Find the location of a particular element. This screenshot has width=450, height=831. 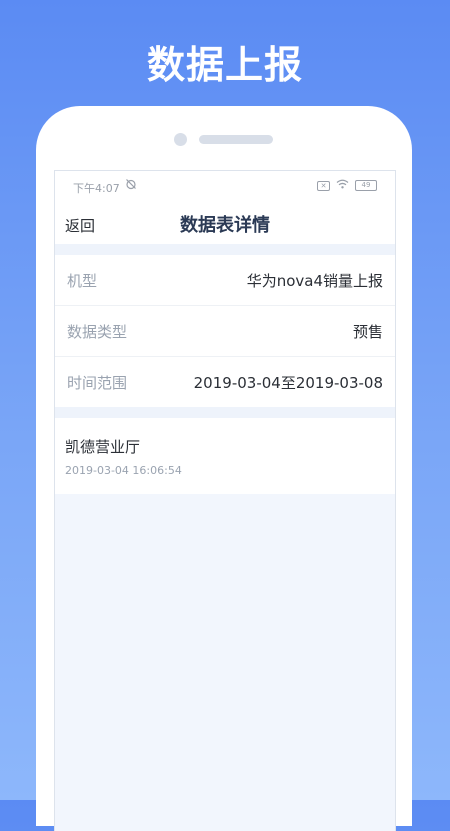

list-item: 凯德营业厅 2019-03-04 16:06:54 is located at coordinates (225, 456).